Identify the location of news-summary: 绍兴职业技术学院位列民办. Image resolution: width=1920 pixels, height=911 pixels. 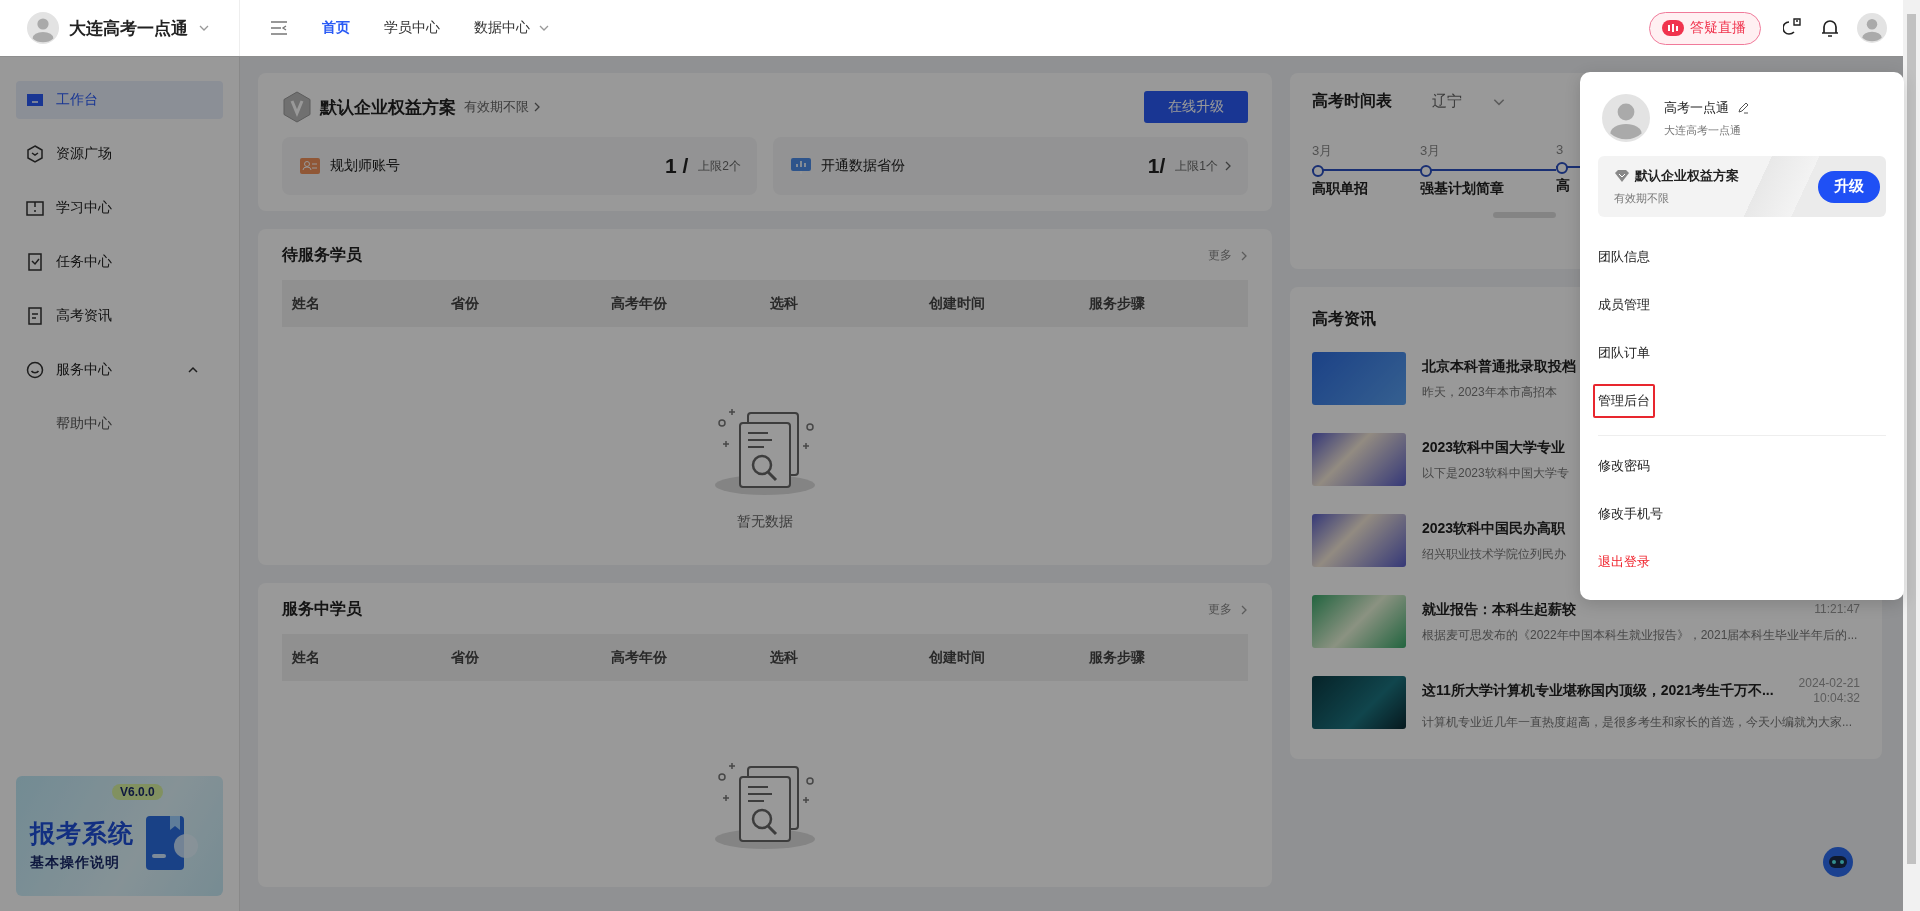
(1494, 553).